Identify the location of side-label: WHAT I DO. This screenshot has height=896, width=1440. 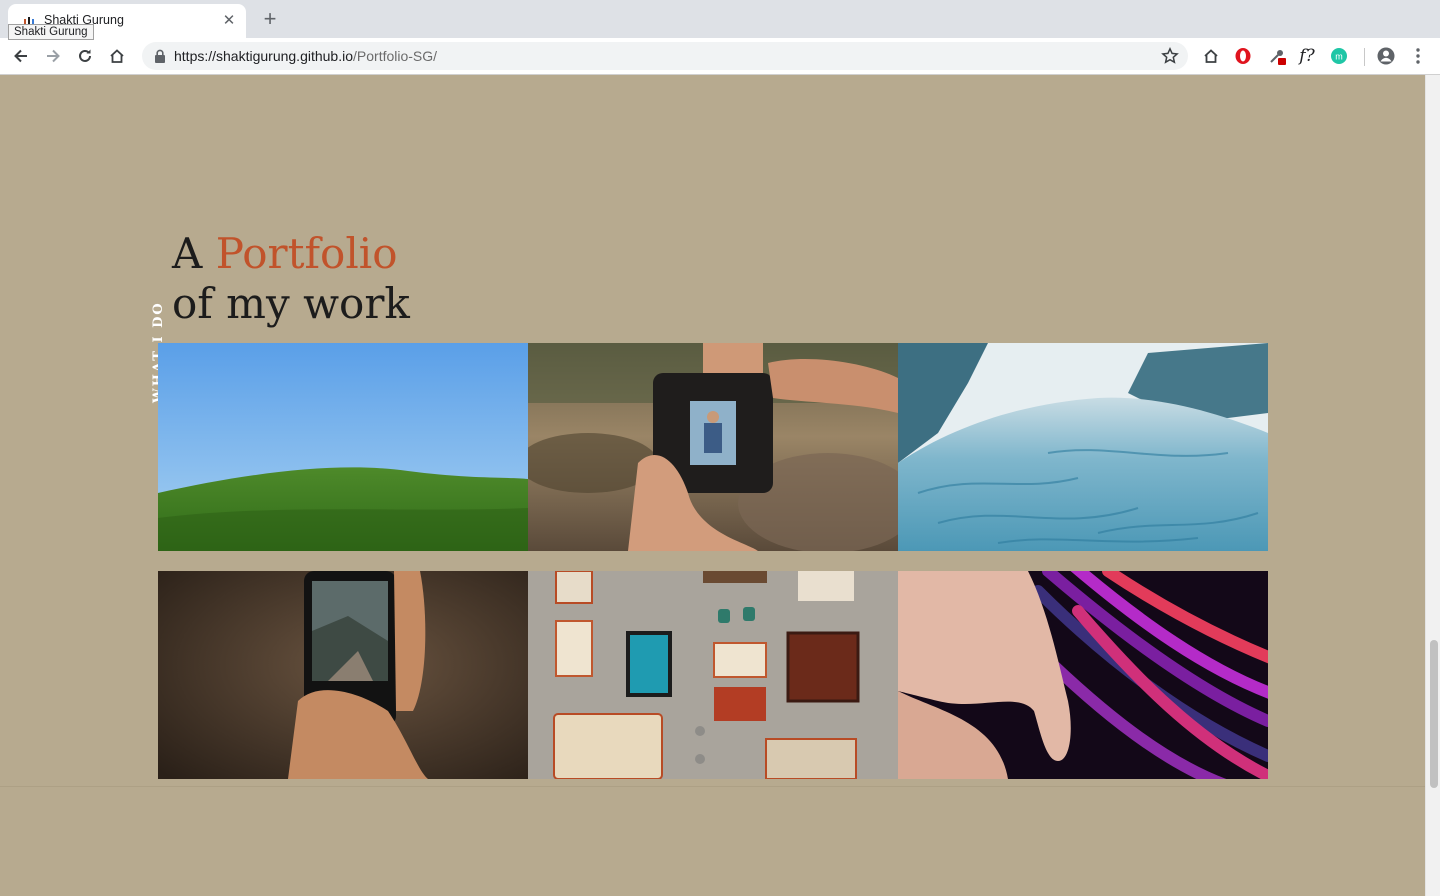
(160, 352).